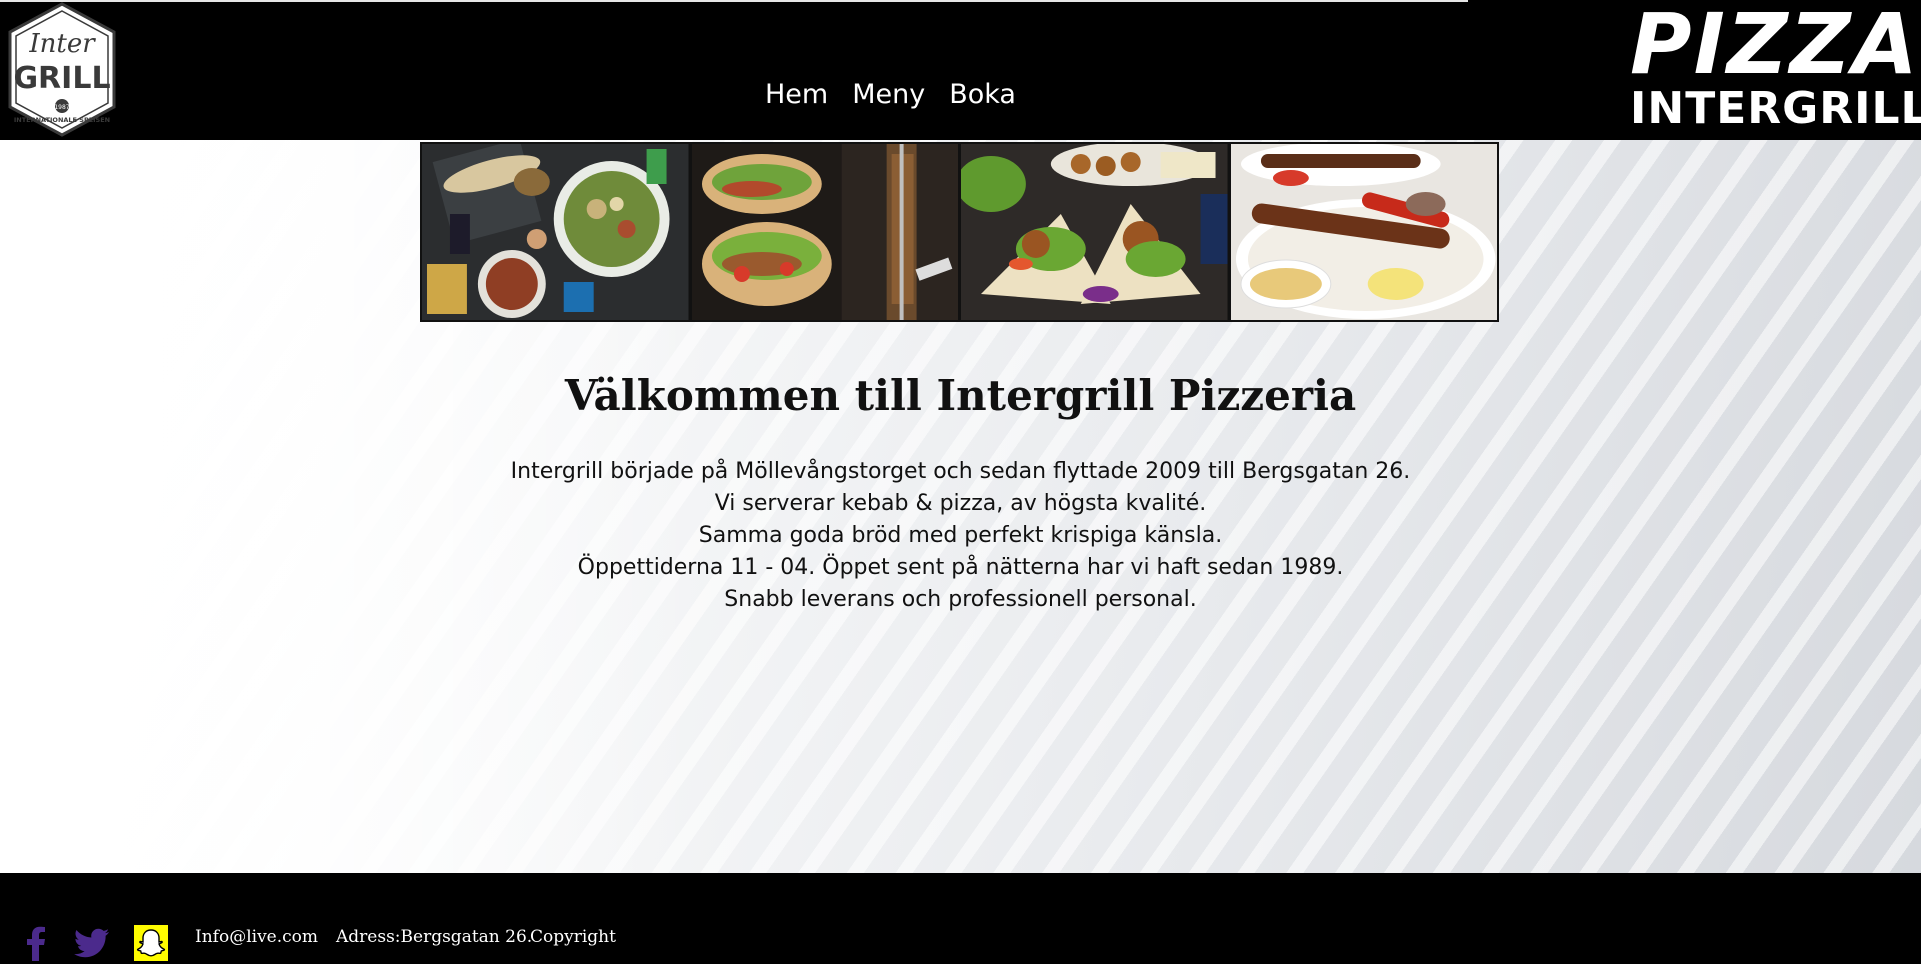 The image size is (1921, 964). I want to click on brand-logo: PIZZA INTERGRILL, so click(1775, 69).